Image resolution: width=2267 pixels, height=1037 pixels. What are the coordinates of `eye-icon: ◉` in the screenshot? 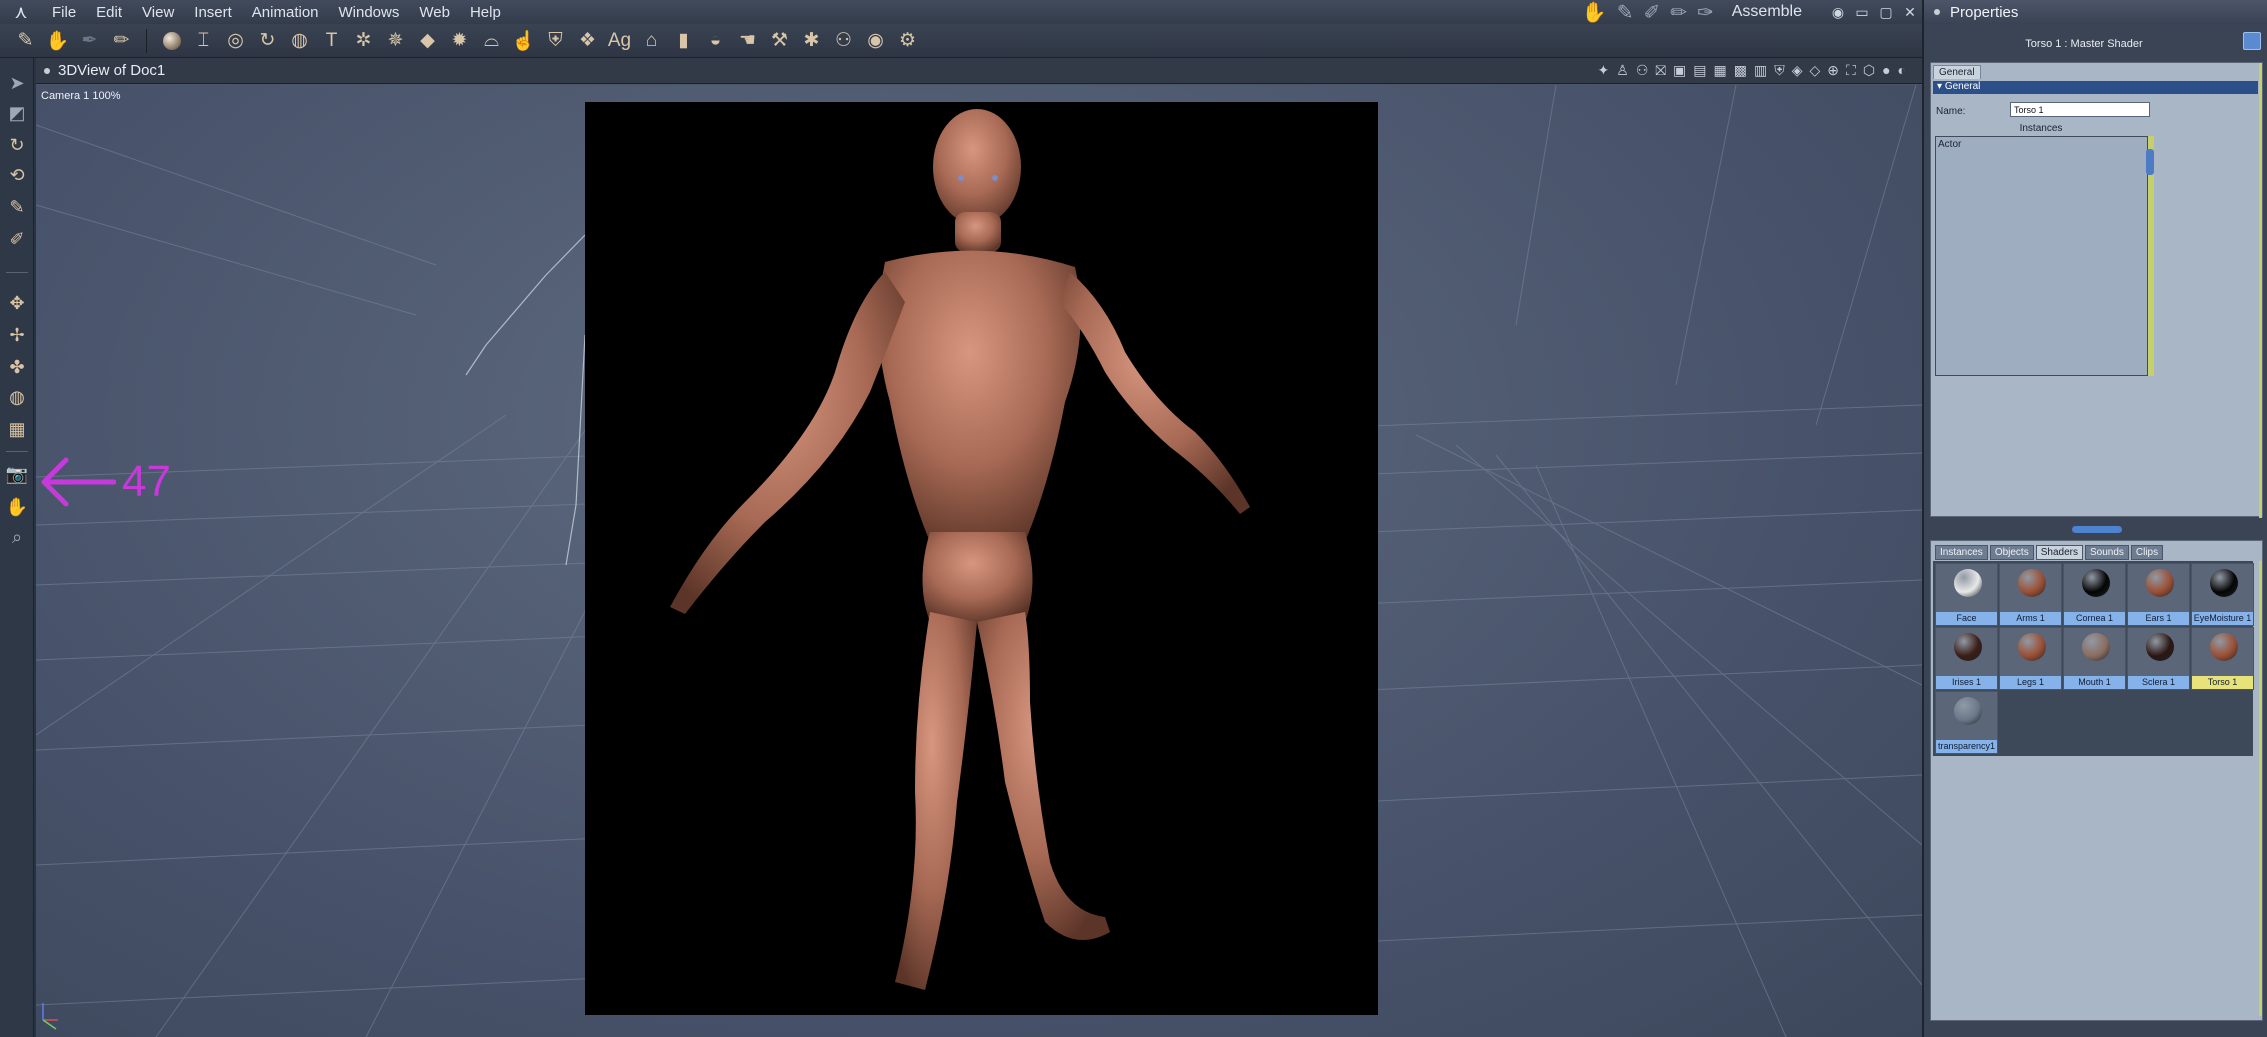 It's located at (1838, 12).